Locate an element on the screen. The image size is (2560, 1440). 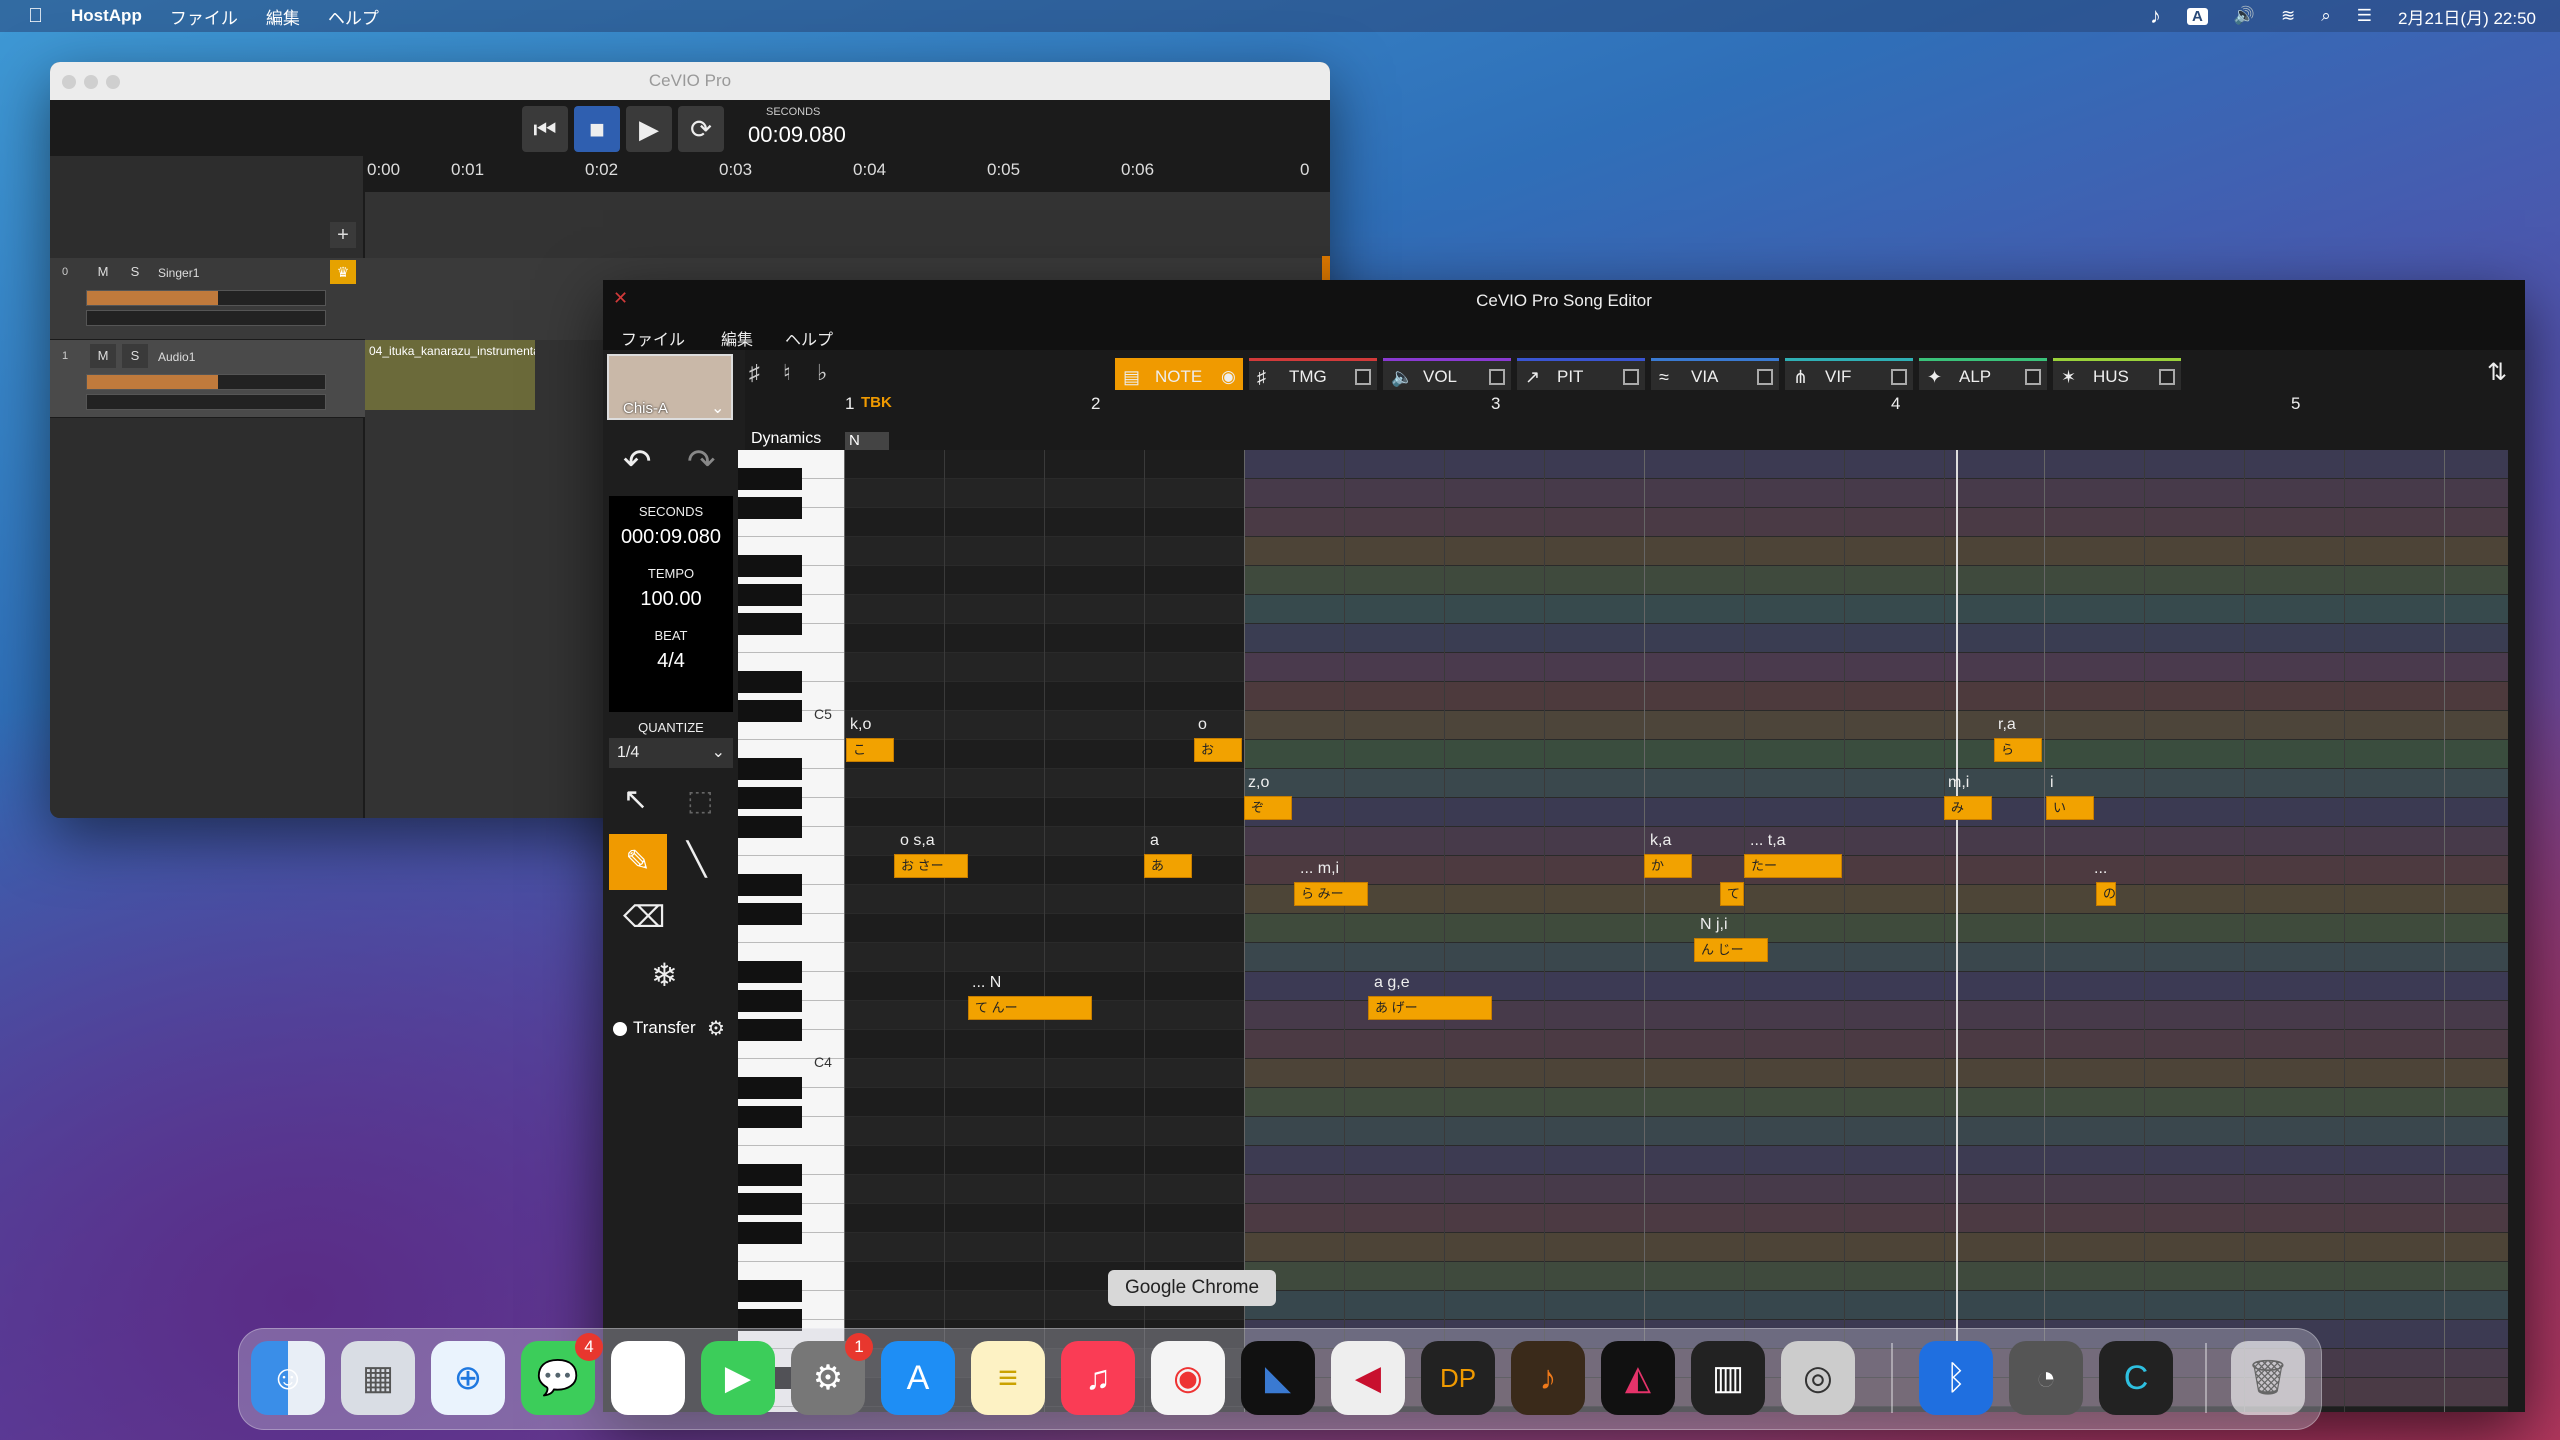
redo-icon: ↷ is located at coordinates (701, 462).